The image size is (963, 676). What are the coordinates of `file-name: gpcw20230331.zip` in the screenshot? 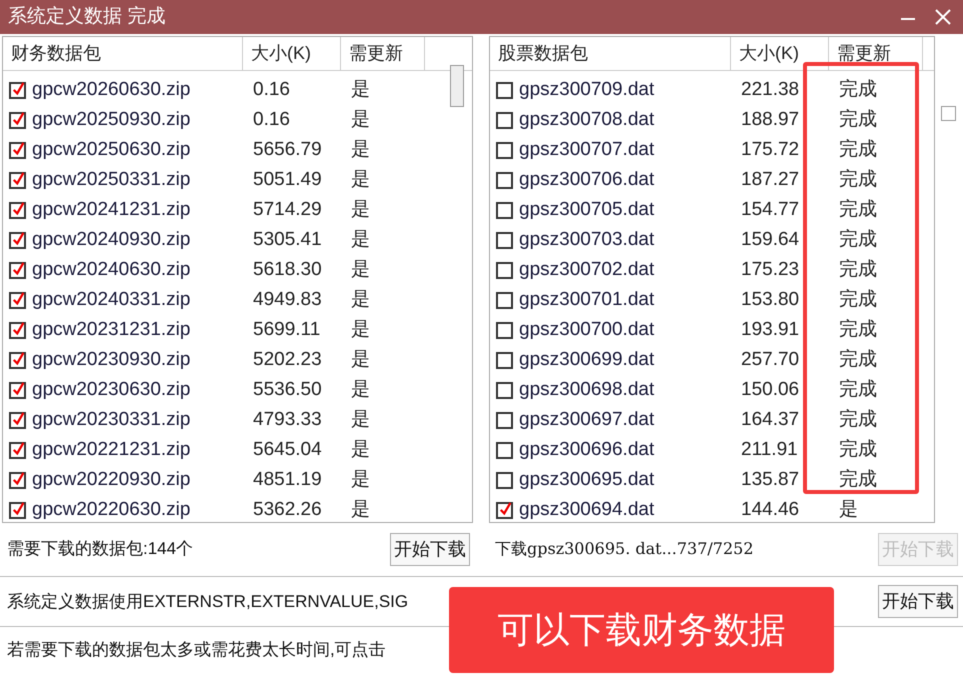 It's located at (111, 420).